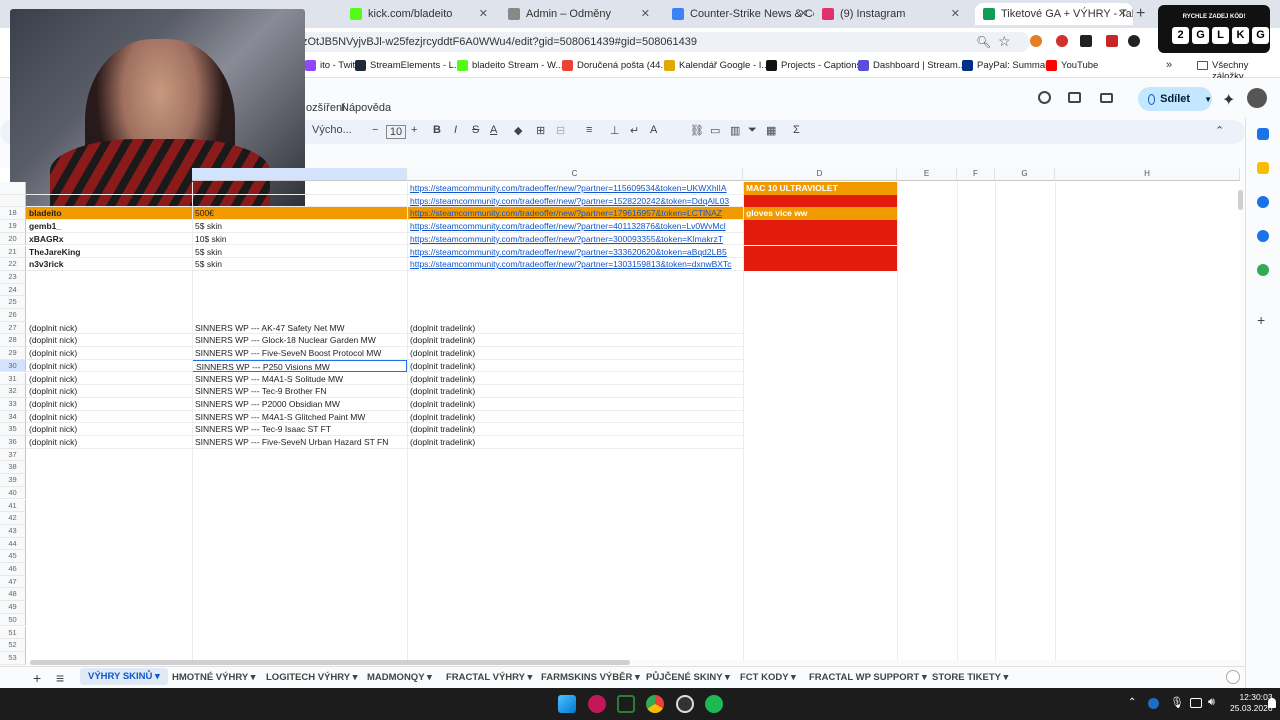 Image resolution: width=1280 pixels, height=720 pixels. I want to click on row-header: 27, so click(13, 328).